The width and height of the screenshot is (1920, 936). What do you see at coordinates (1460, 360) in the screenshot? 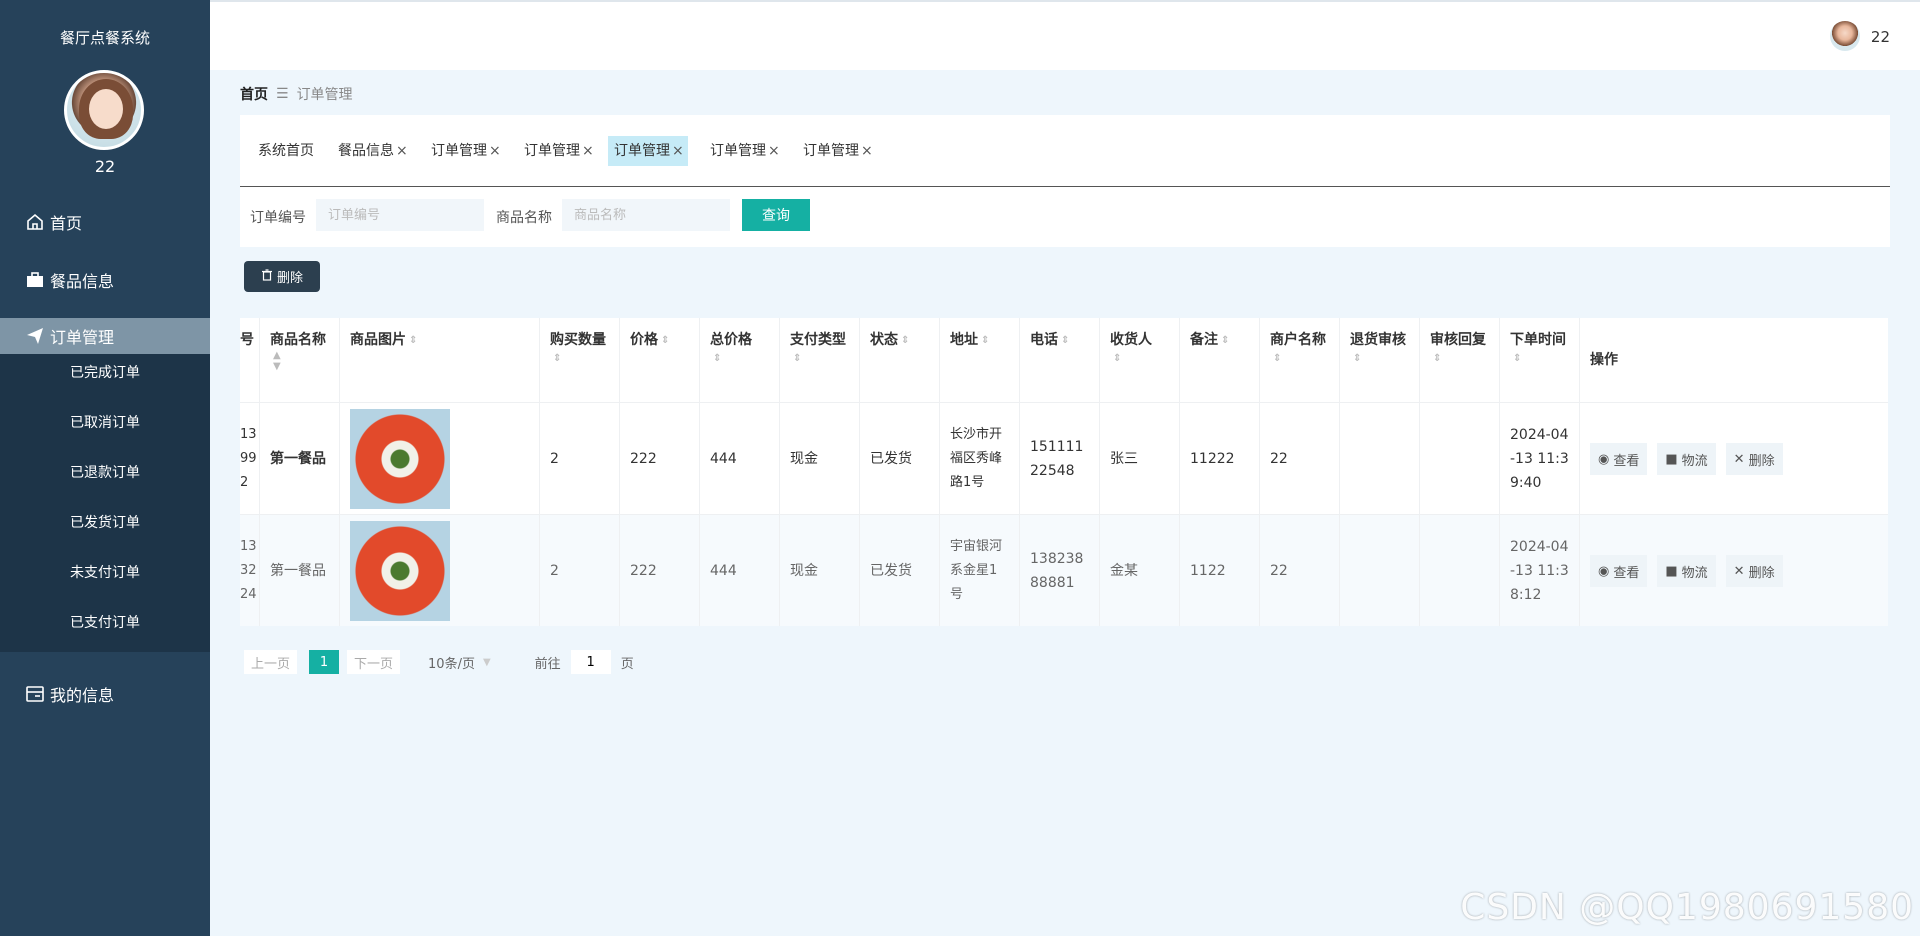
I see `th-review-reply: 审核回复 ⇕` at bounding box center [1460, 360].